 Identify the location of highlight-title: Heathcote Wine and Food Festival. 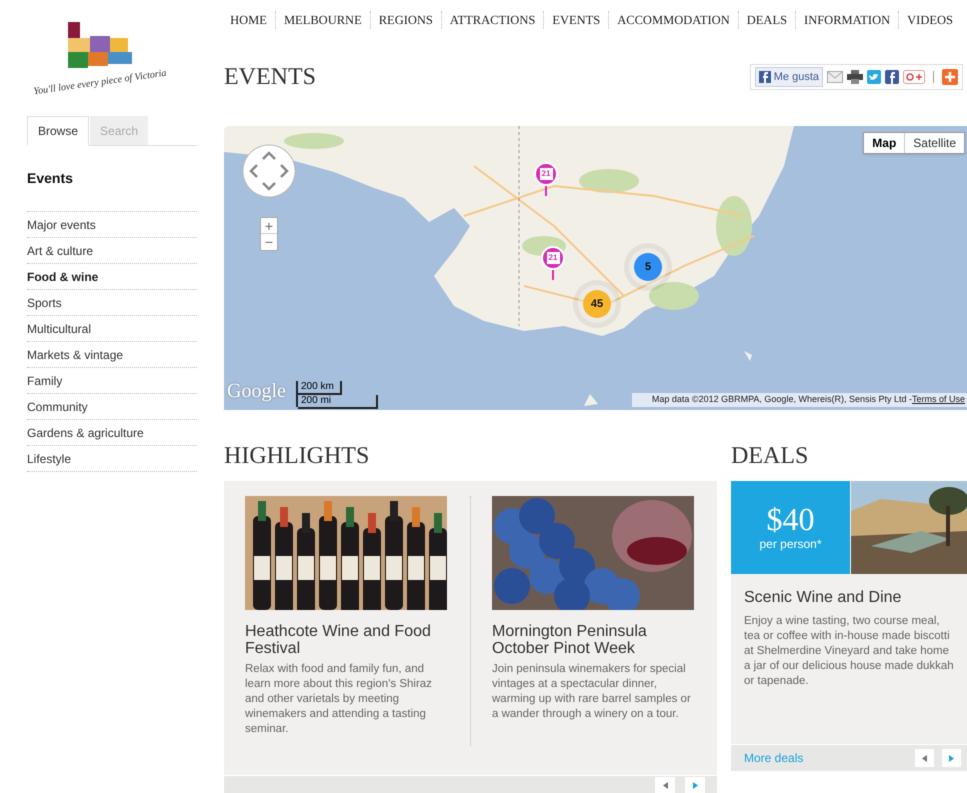
(347, 640).